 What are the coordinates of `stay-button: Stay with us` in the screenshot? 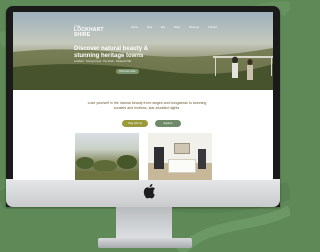 It's located at (135, 123).